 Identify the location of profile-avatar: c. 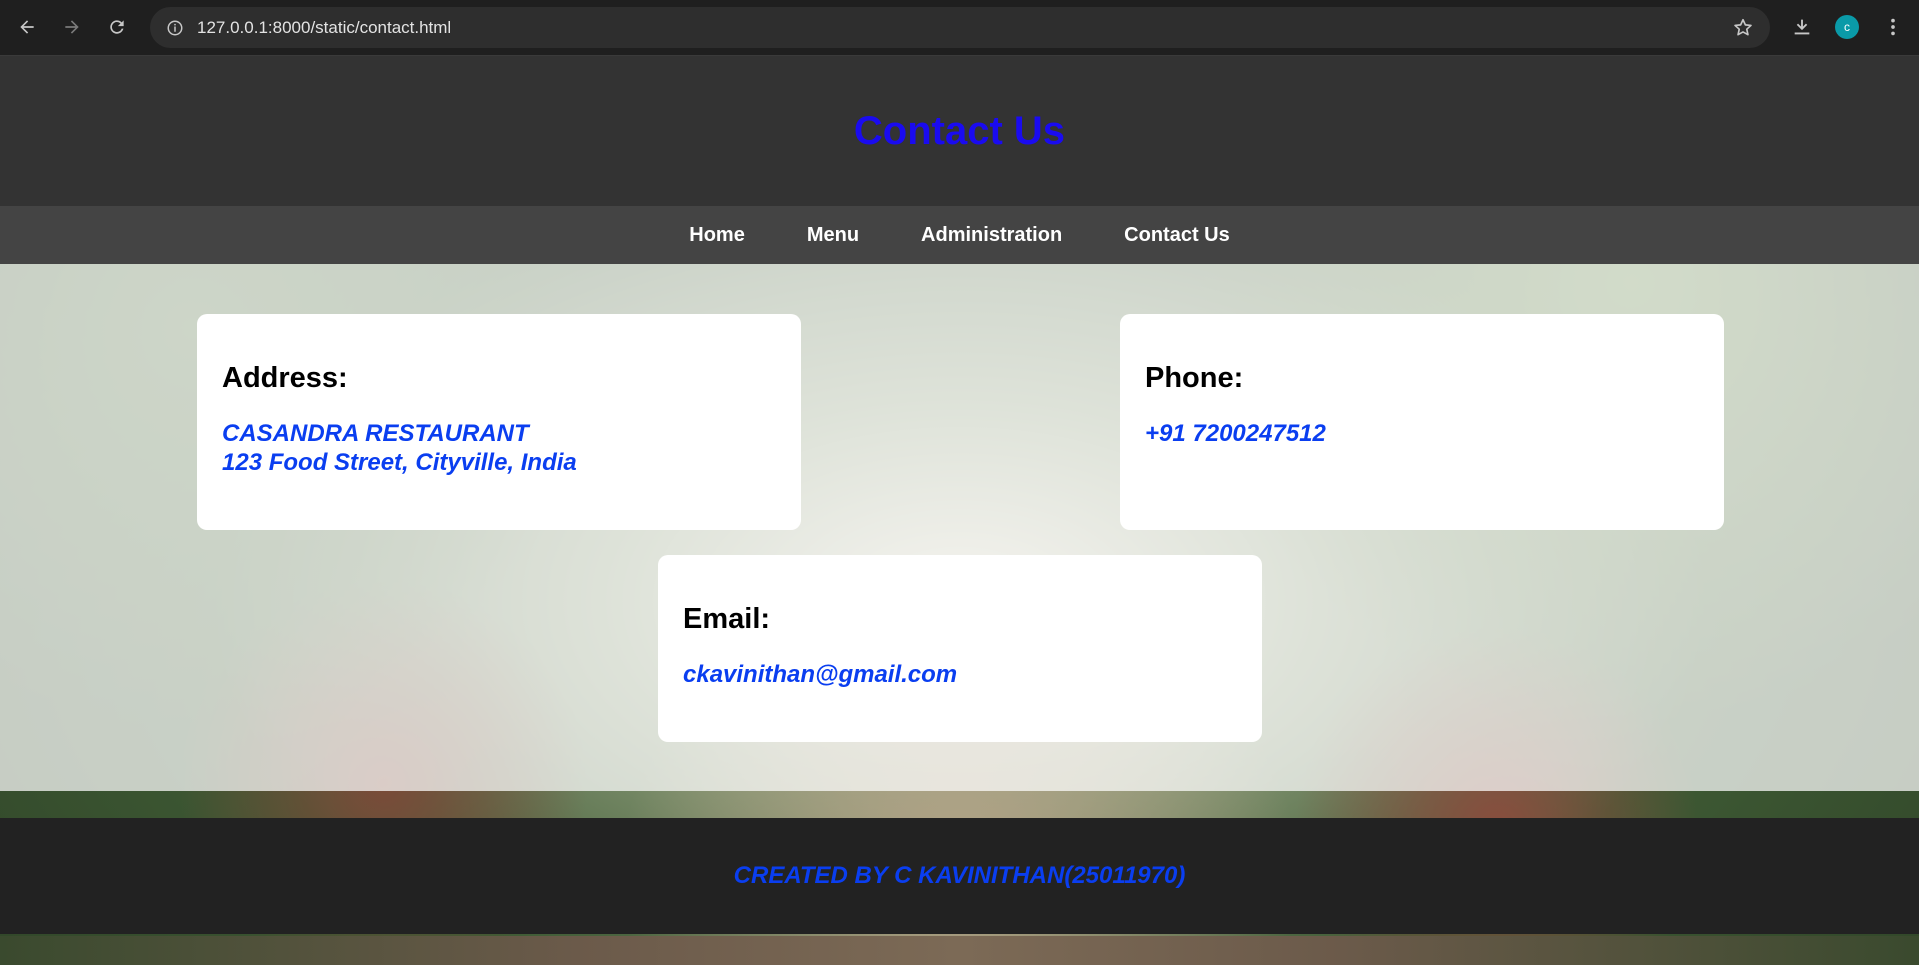
(1847, 27).